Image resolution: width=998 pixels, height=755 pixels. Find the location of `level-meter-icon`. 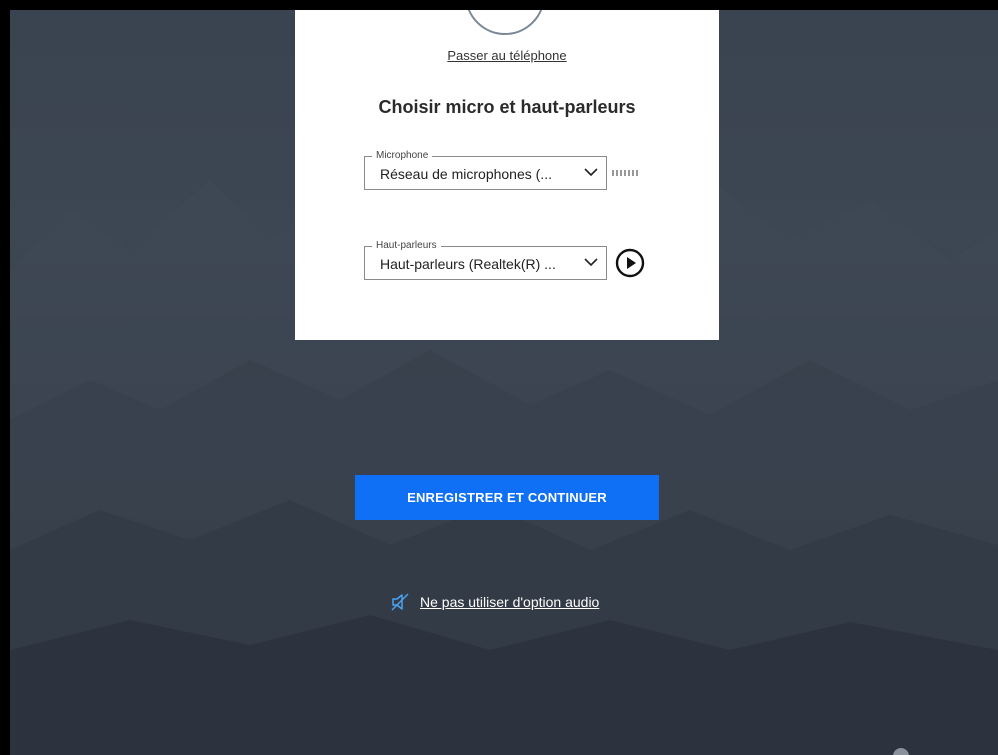

level-meter-icon is located at coordinates (625, 173).